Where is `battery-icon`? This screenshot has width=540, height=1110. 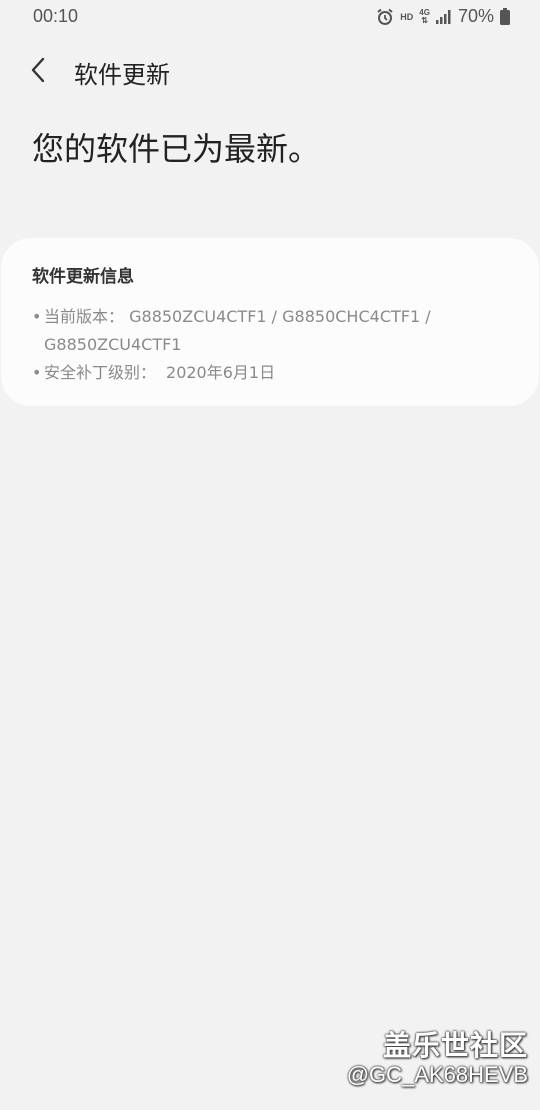 battery-icon is located at coordinates (505, 16).